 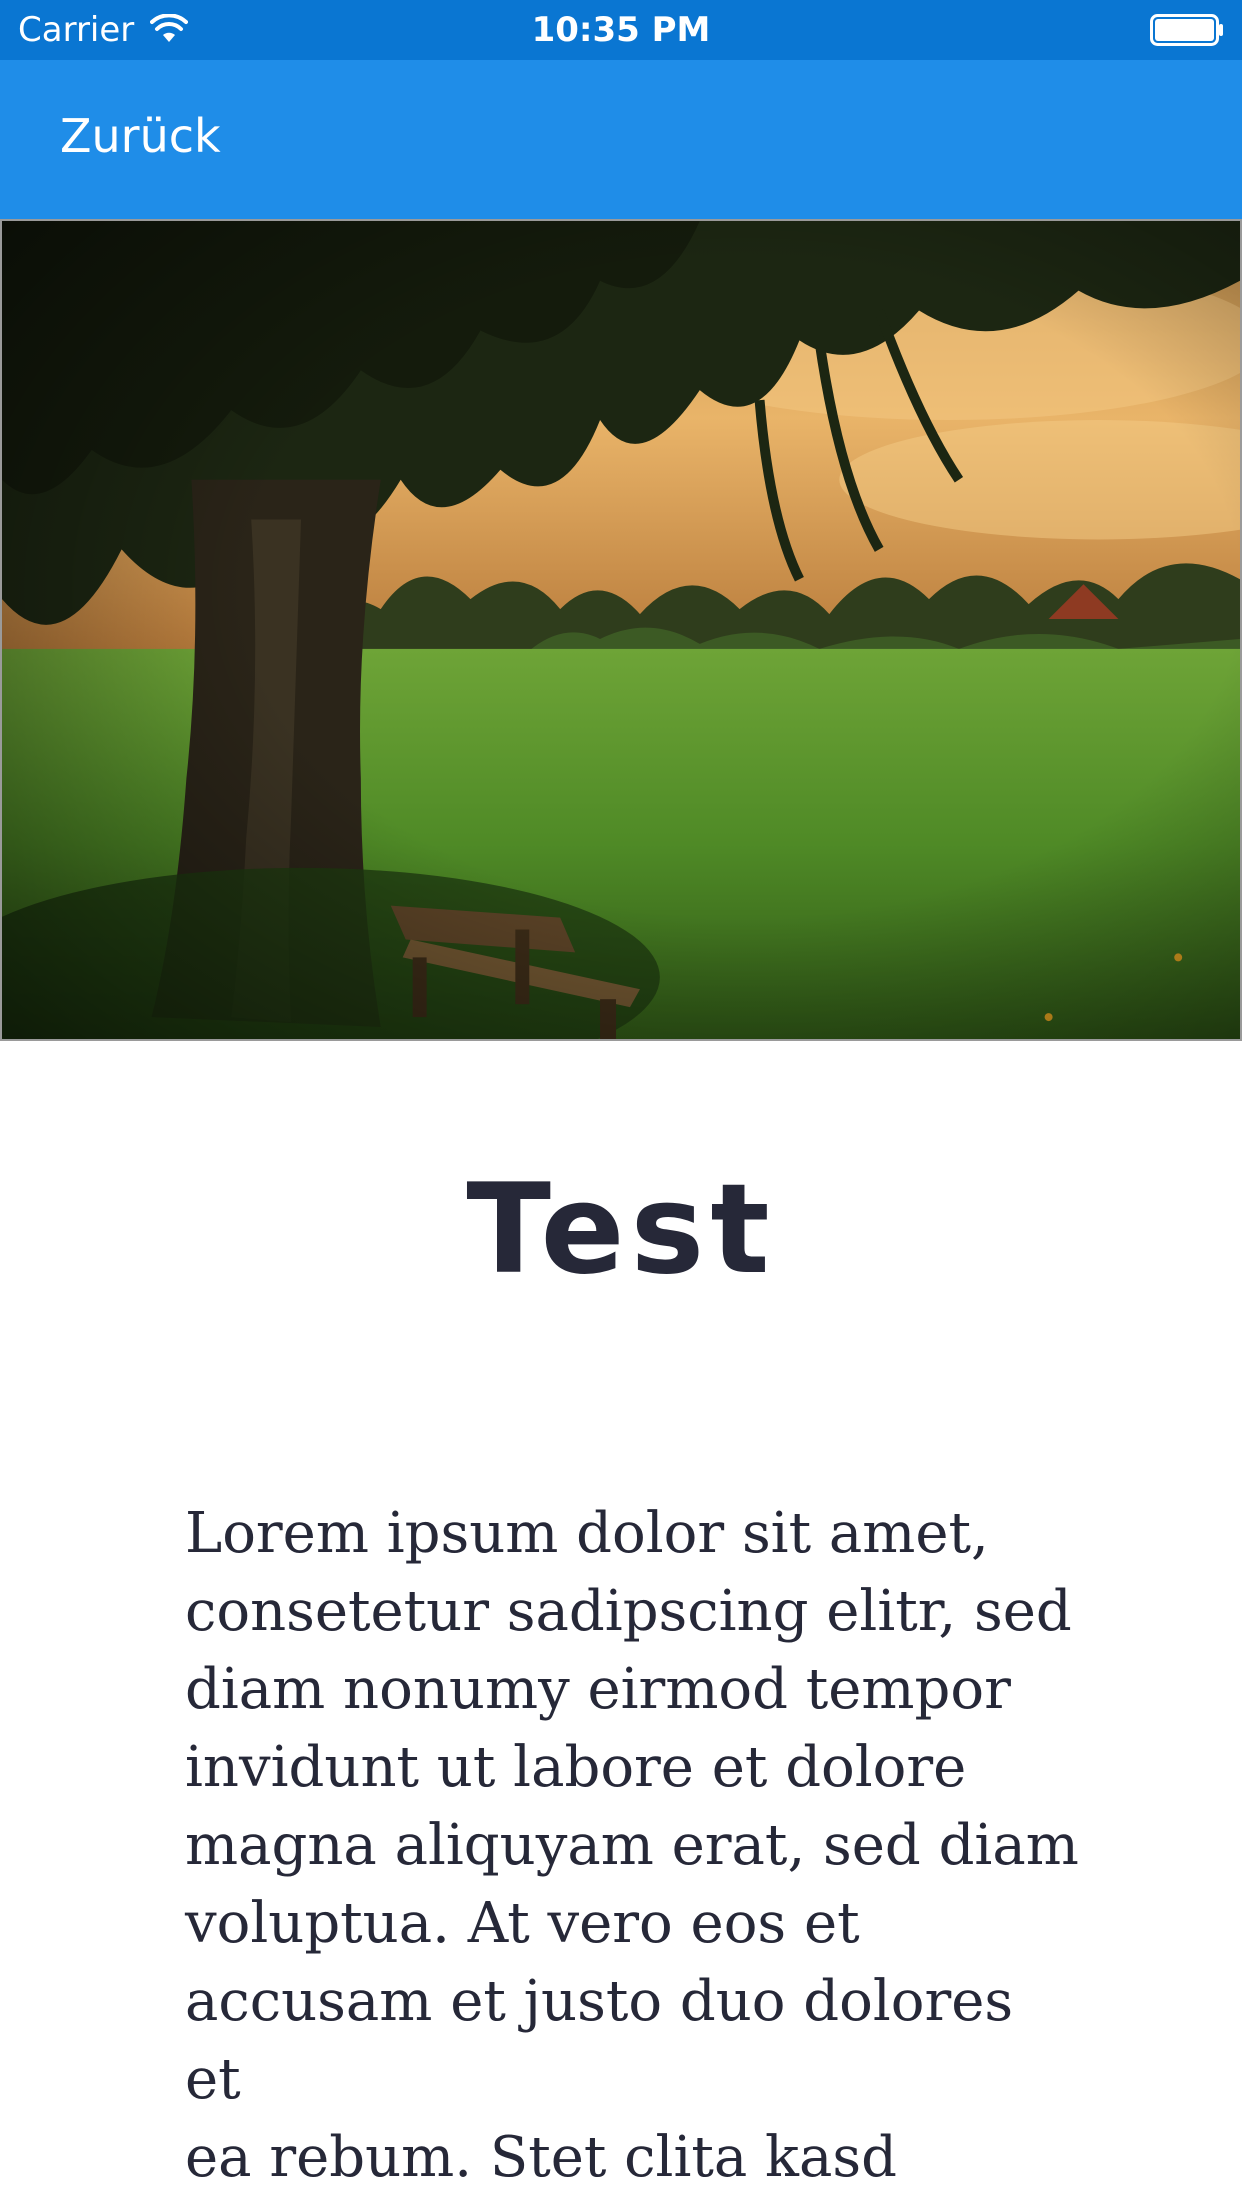 What do you see at coordinates (621, 139) in the screenshot?
I see `navigation-bar: Zurück` at bounding box center [621, 139].